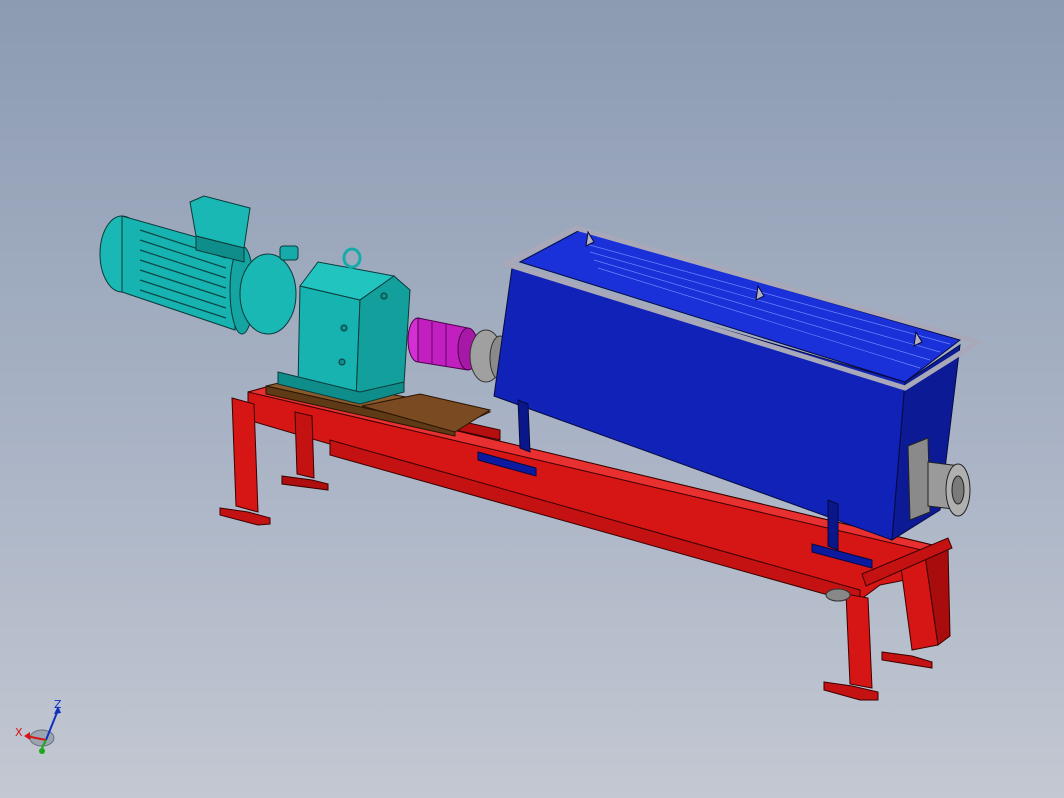  What do you see at coordinates (305, 483) in the screenshot?
I see `frame-foot-left-rear` at bounding box center [305, 483].